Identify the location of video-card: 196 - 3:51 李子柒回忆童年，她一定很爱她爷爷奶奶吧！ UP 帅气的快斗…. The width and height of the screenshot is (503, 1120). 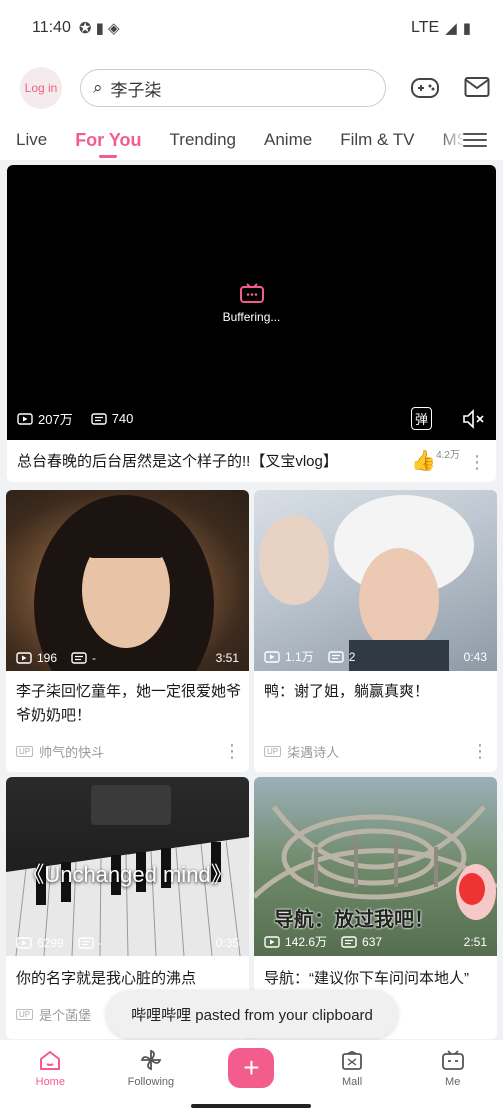
(127, 631).